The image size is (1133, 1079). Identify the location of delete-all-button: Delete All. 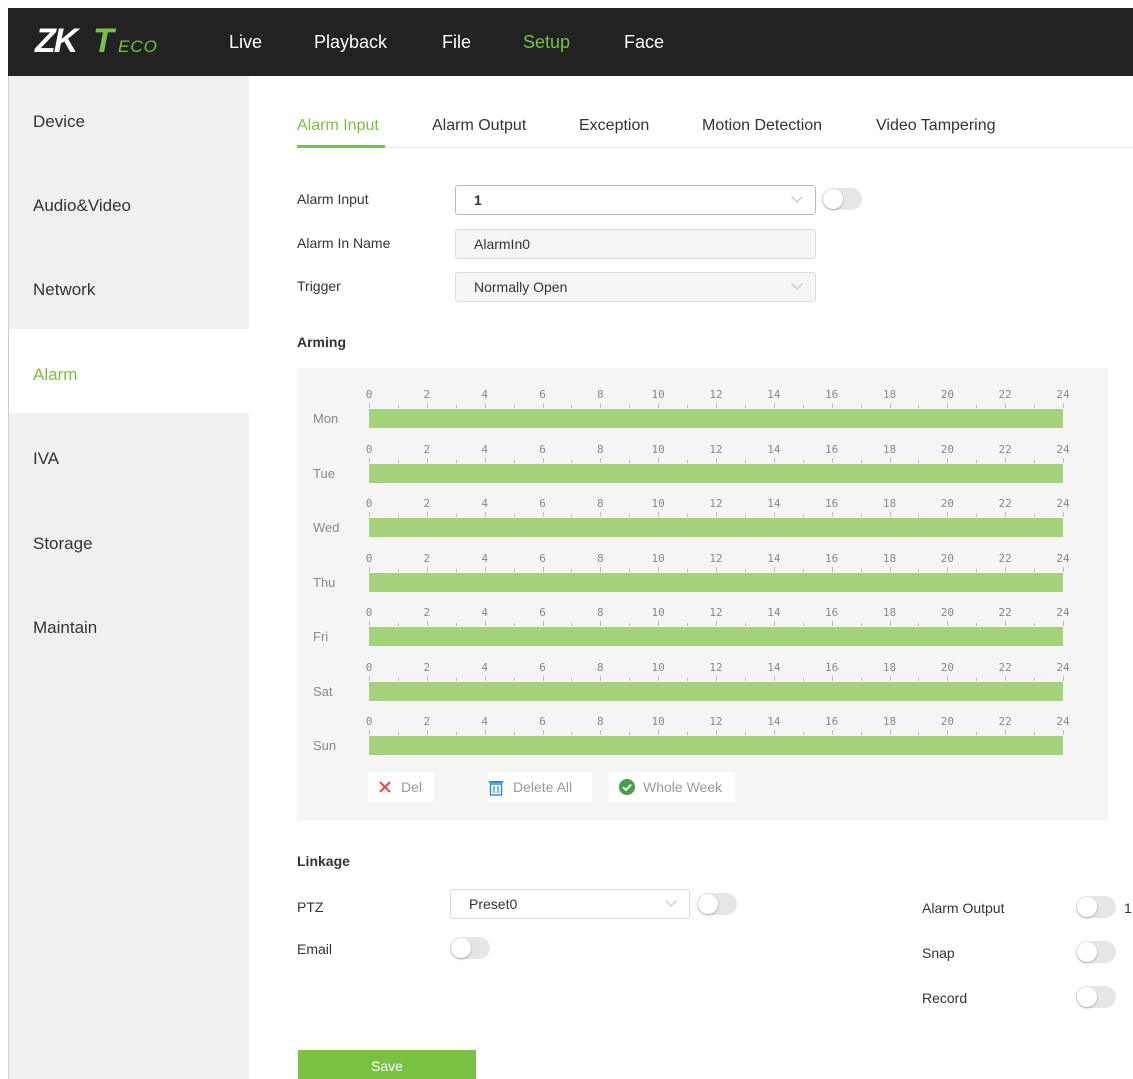
(540, 787).